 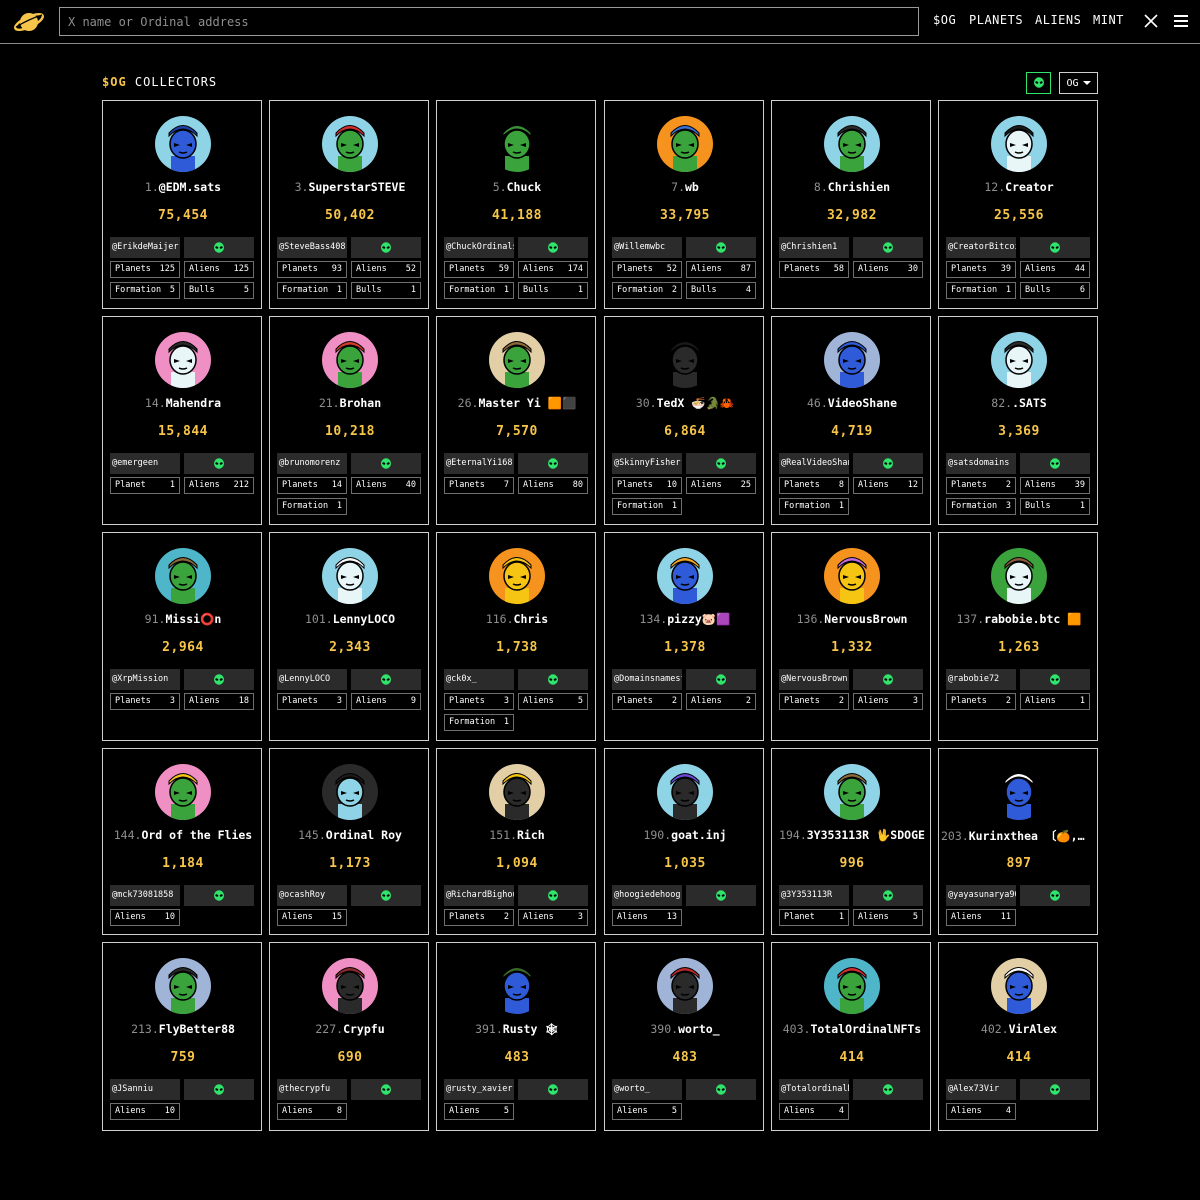 I want to click on x-handle-link: @XrpMission, so click(x=145, y=679).